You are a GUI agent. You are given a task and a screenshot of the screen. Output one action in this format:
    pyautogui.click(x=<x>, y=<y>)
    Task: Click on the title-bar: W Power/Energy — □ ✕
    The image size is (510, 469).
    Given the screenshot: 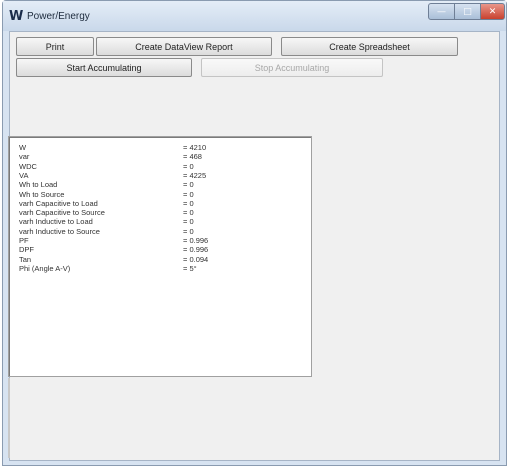 What is the action you would take?
    pyautogui.click(x=254, y=16)
    